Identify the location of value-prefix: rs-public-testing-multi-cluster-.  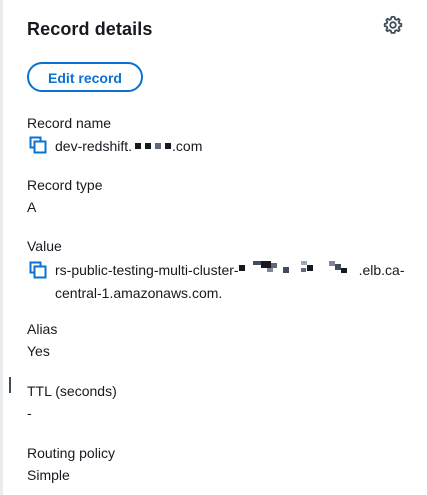
(147, 270).